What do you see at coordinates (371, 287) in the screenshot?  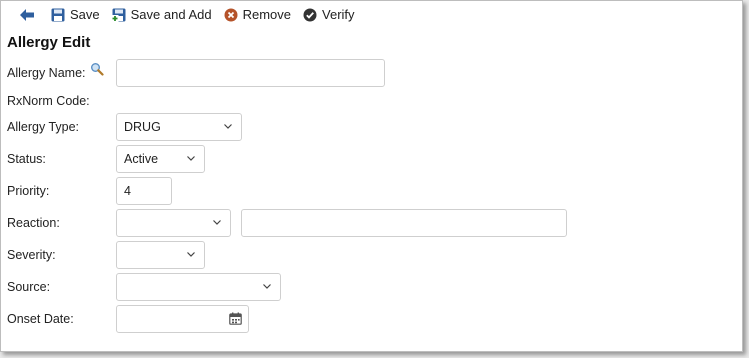 I see `source-row: Source:` at bounding box center [371, 287].